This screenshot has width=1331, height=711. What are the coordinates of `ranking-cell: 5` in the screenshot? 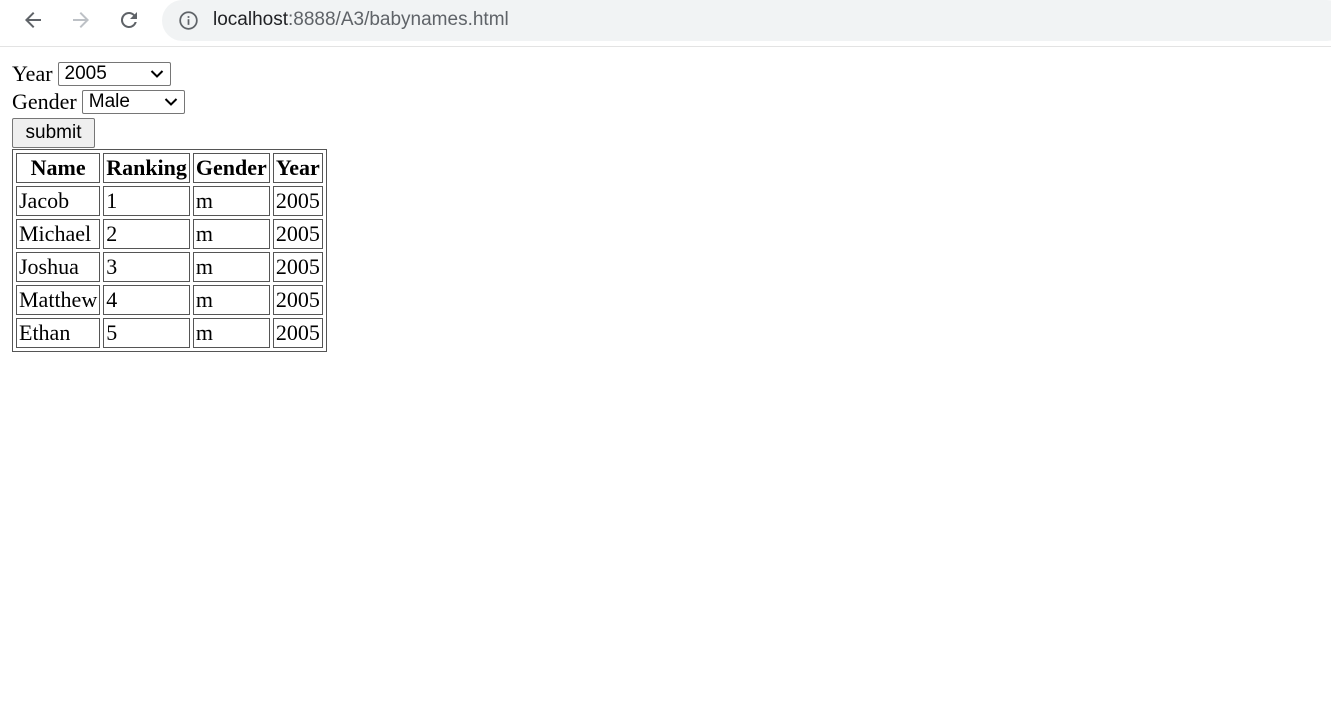 It's located at (146, 333).